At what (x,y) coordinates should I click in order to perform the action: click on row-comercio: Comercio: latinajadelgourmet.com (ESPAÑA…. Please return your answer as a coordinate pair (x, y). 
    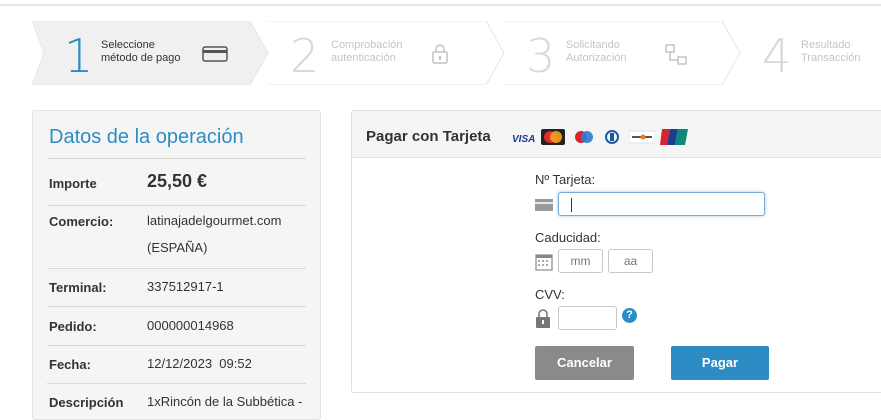
    Looking at the image, I should click on (176, 237).